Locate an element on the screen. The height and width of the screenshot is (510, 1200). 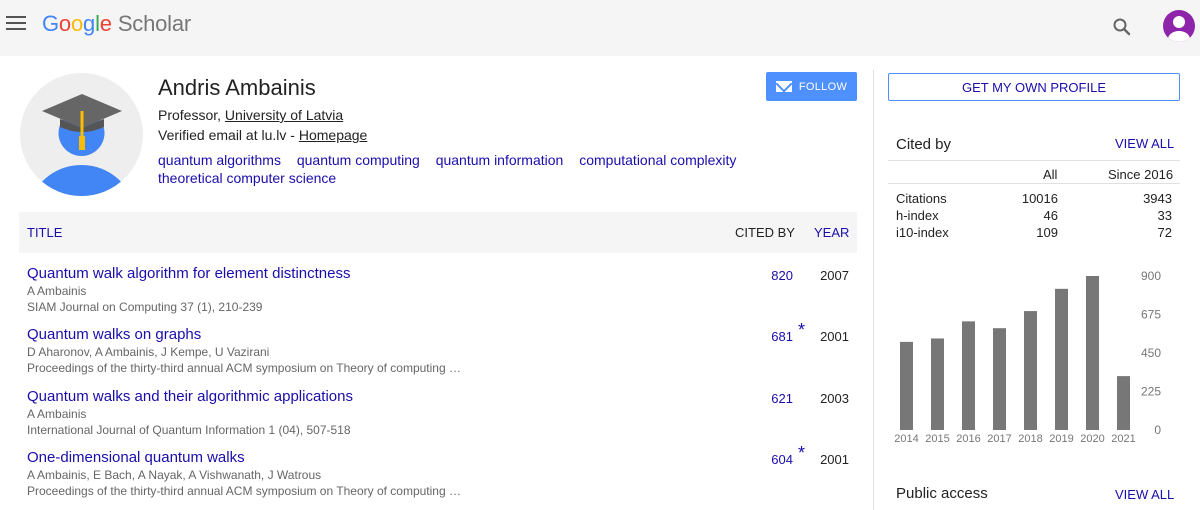
cited-by-count-link: 604 is located at coordinates (782, 459).